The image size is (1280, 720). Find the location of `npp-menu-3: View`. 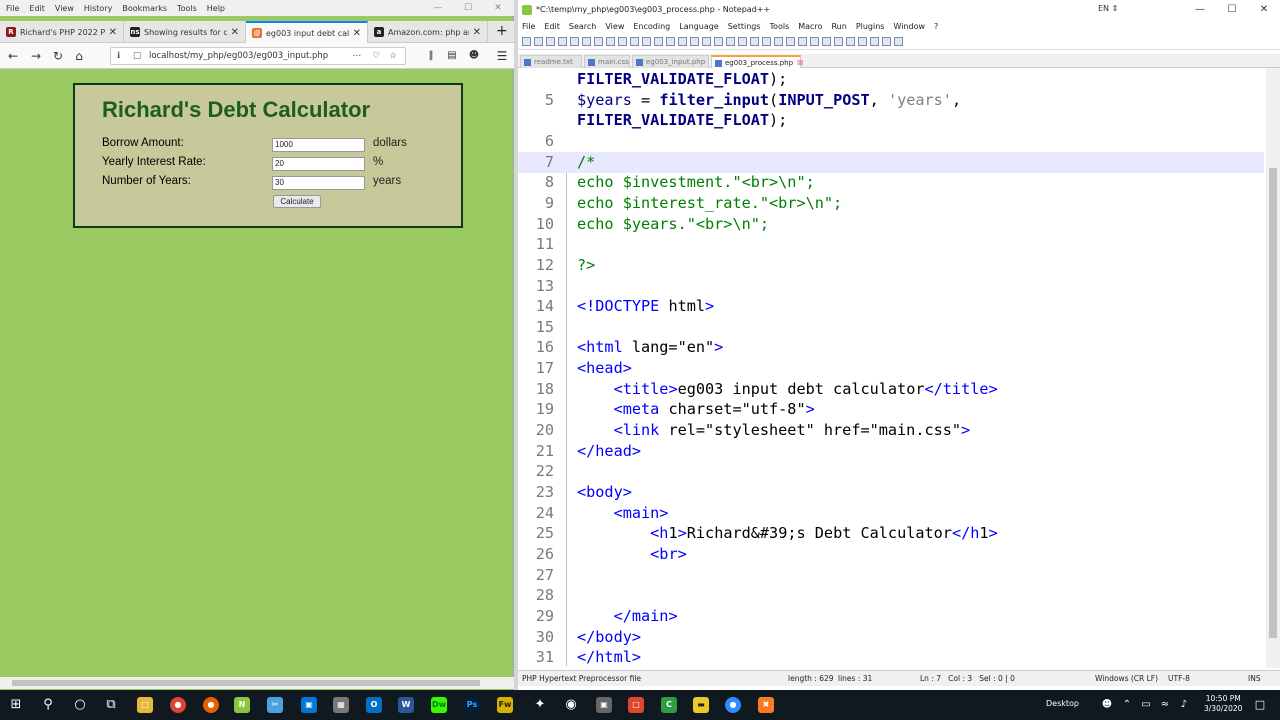

npp-menu-3: View is located at coordinates (614, 27).